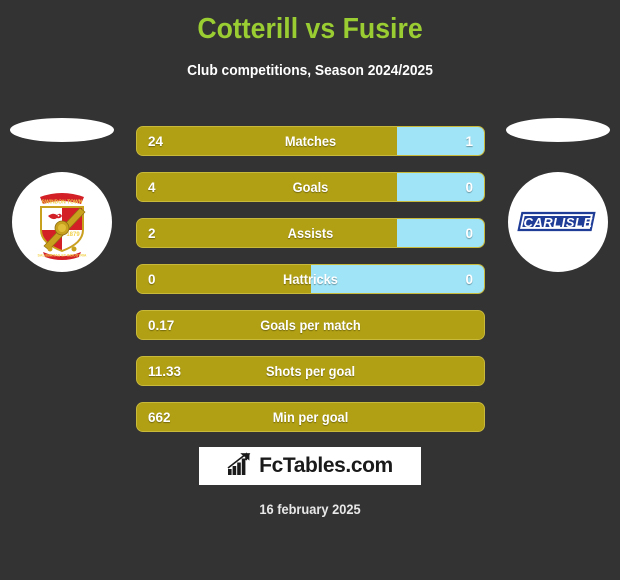 The image size is (620, 580). I want to click on stat-row: 11.33 Shots per goal, so click(310, 371).